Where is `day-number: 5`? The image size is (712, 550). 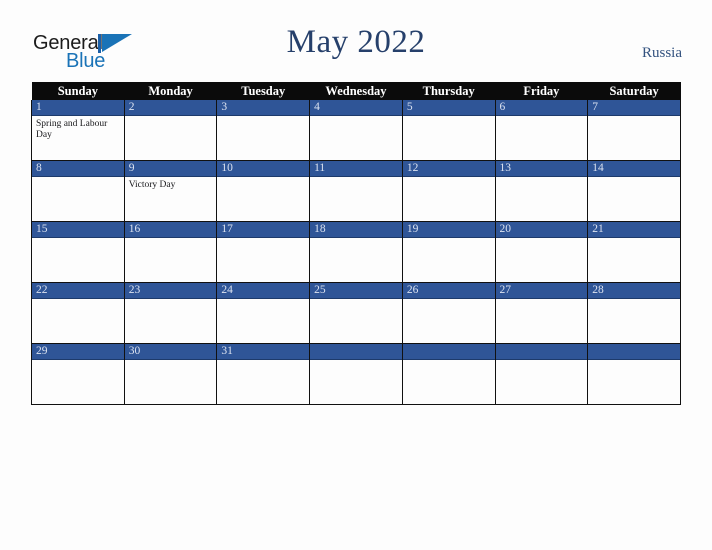 day-number: 5 is located at coordinates (448, 108).